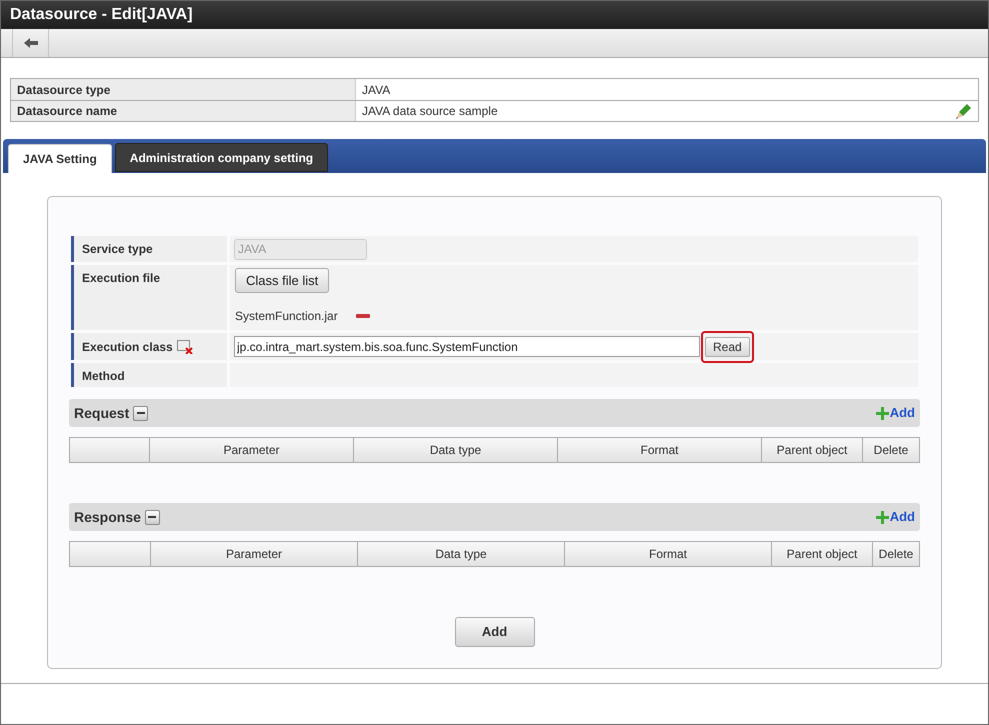  Describe the element at coordinates (183, 89) in the screenshot. I see `info-label: Datasource type` at that location.